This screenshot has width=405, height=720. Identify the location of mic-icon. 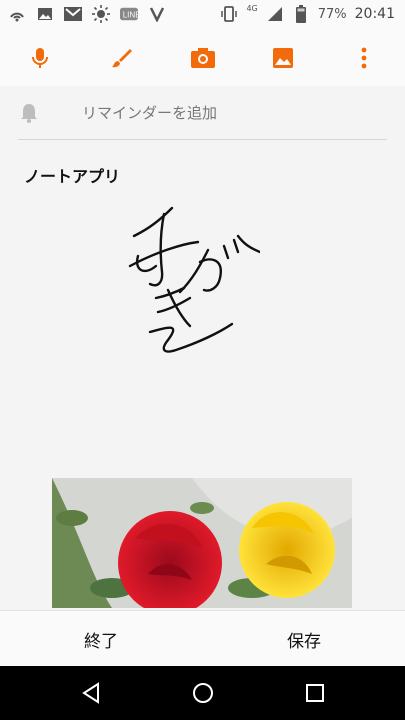
(40, 58).